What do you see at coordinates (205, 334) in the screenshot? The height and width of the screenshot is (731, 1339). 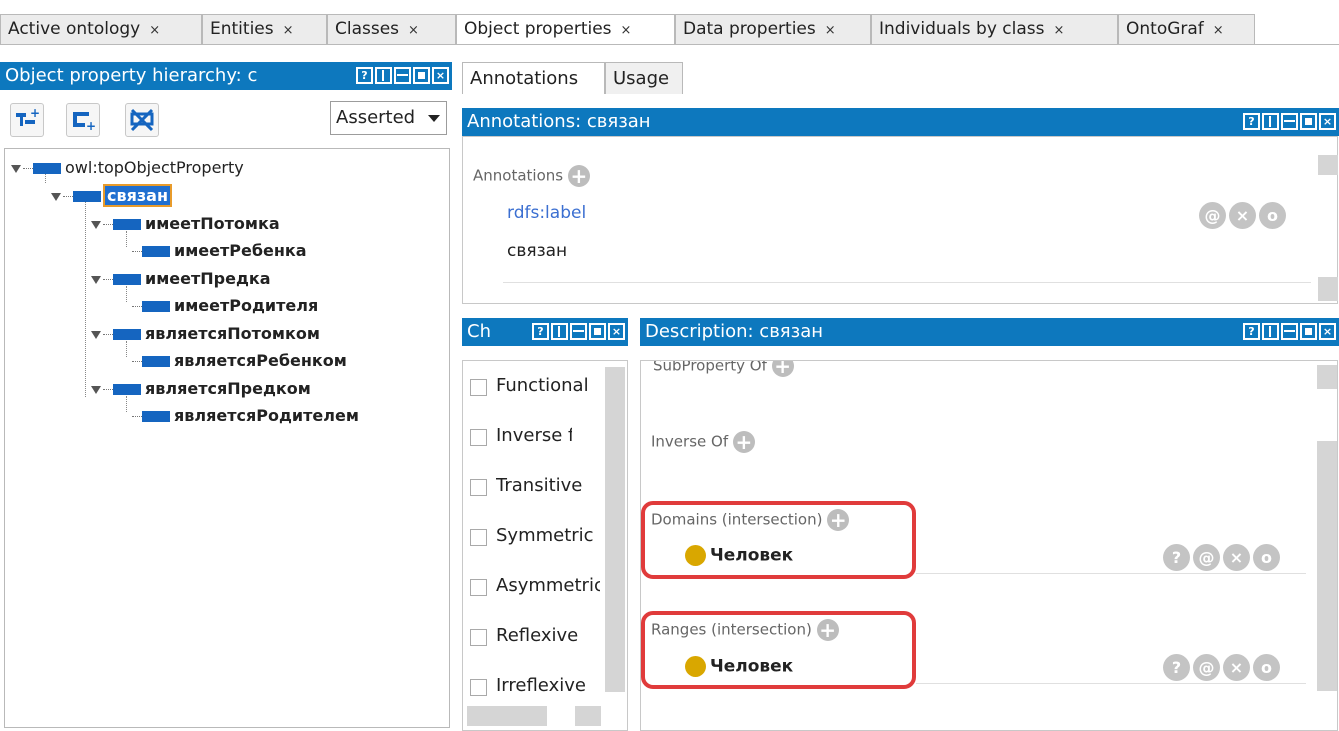 I see `tree-node-yavlyaetsya-potomkom: являетсяПотомком` at bounding box center [205, 334].